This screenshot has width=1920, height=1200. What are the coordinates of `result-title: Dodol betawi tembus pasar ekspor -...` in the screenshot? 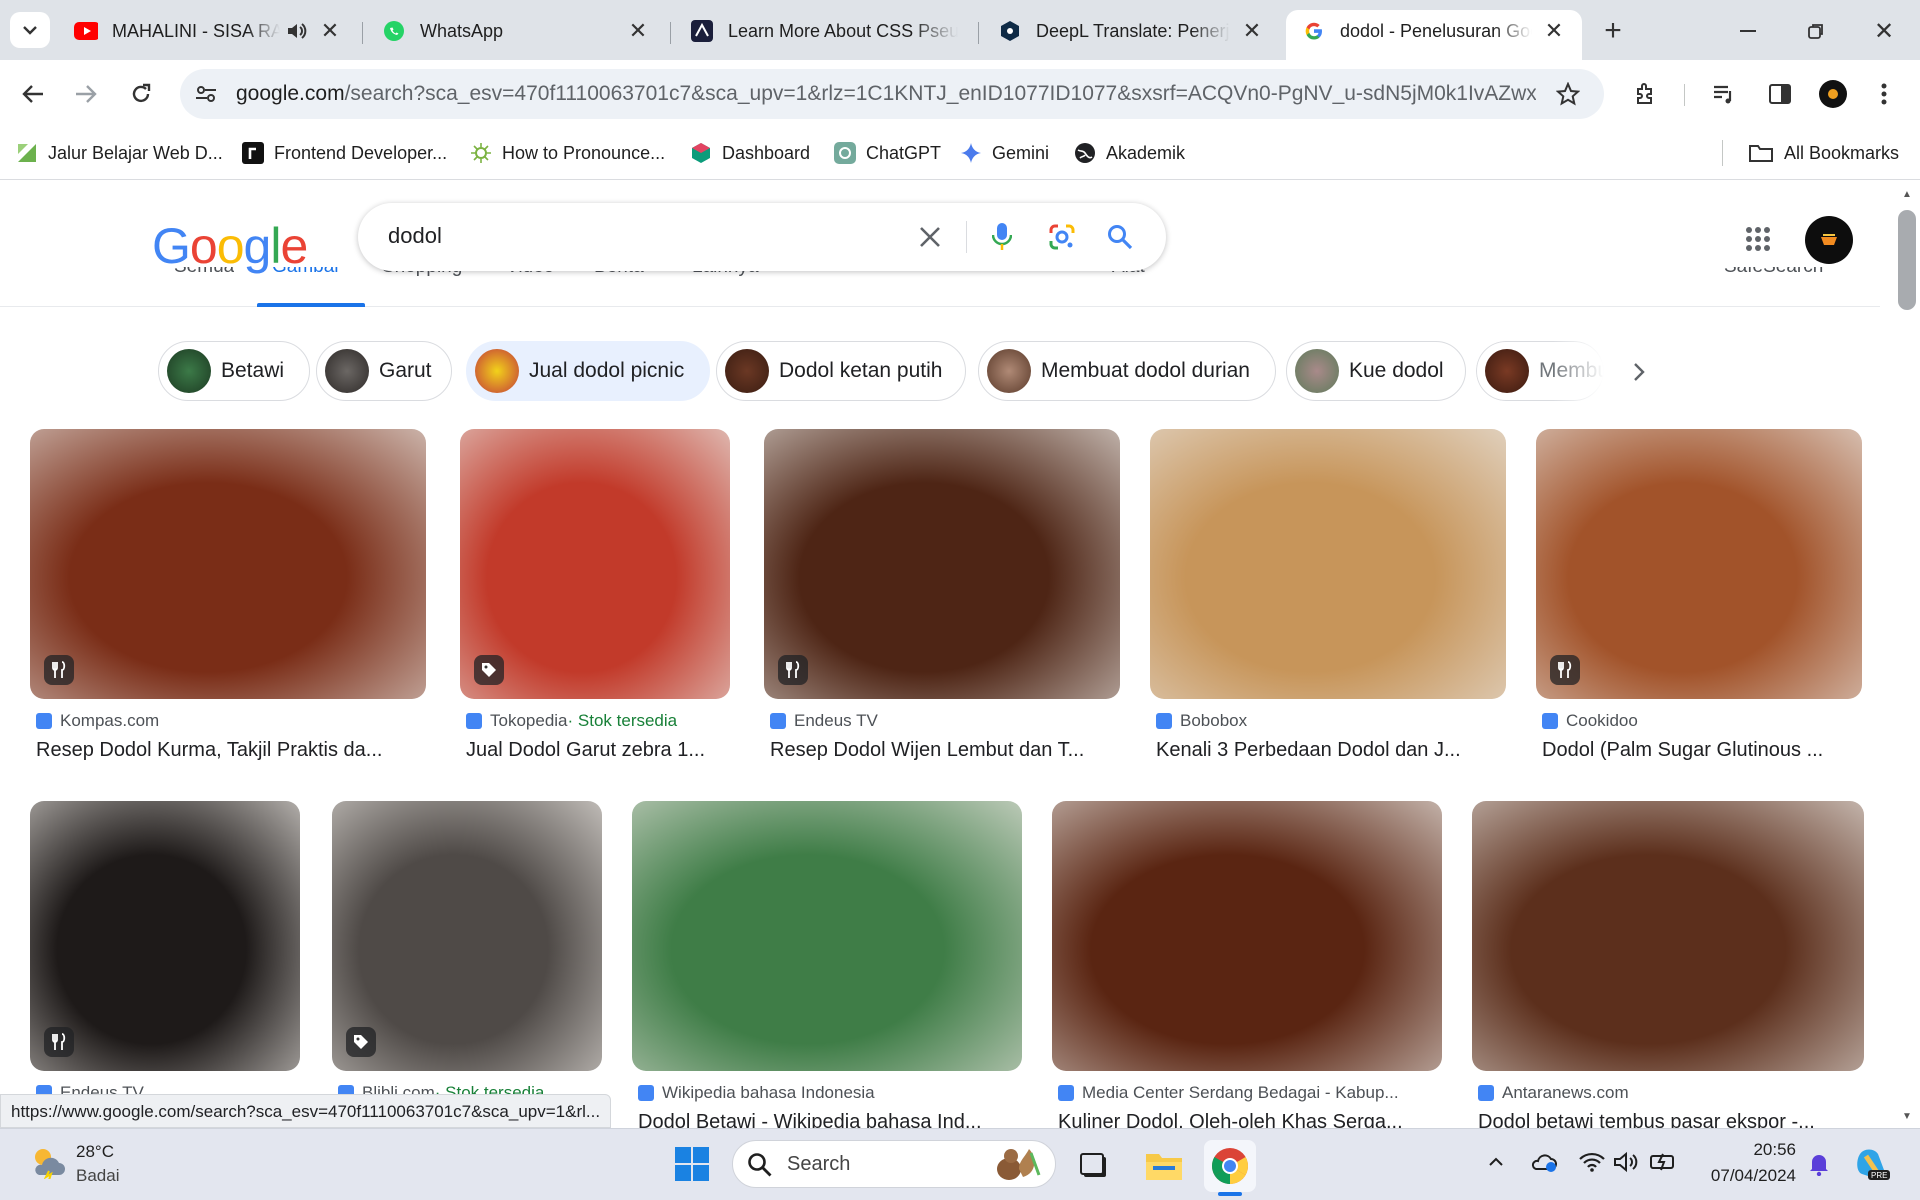 It's located at (1671, 1119).